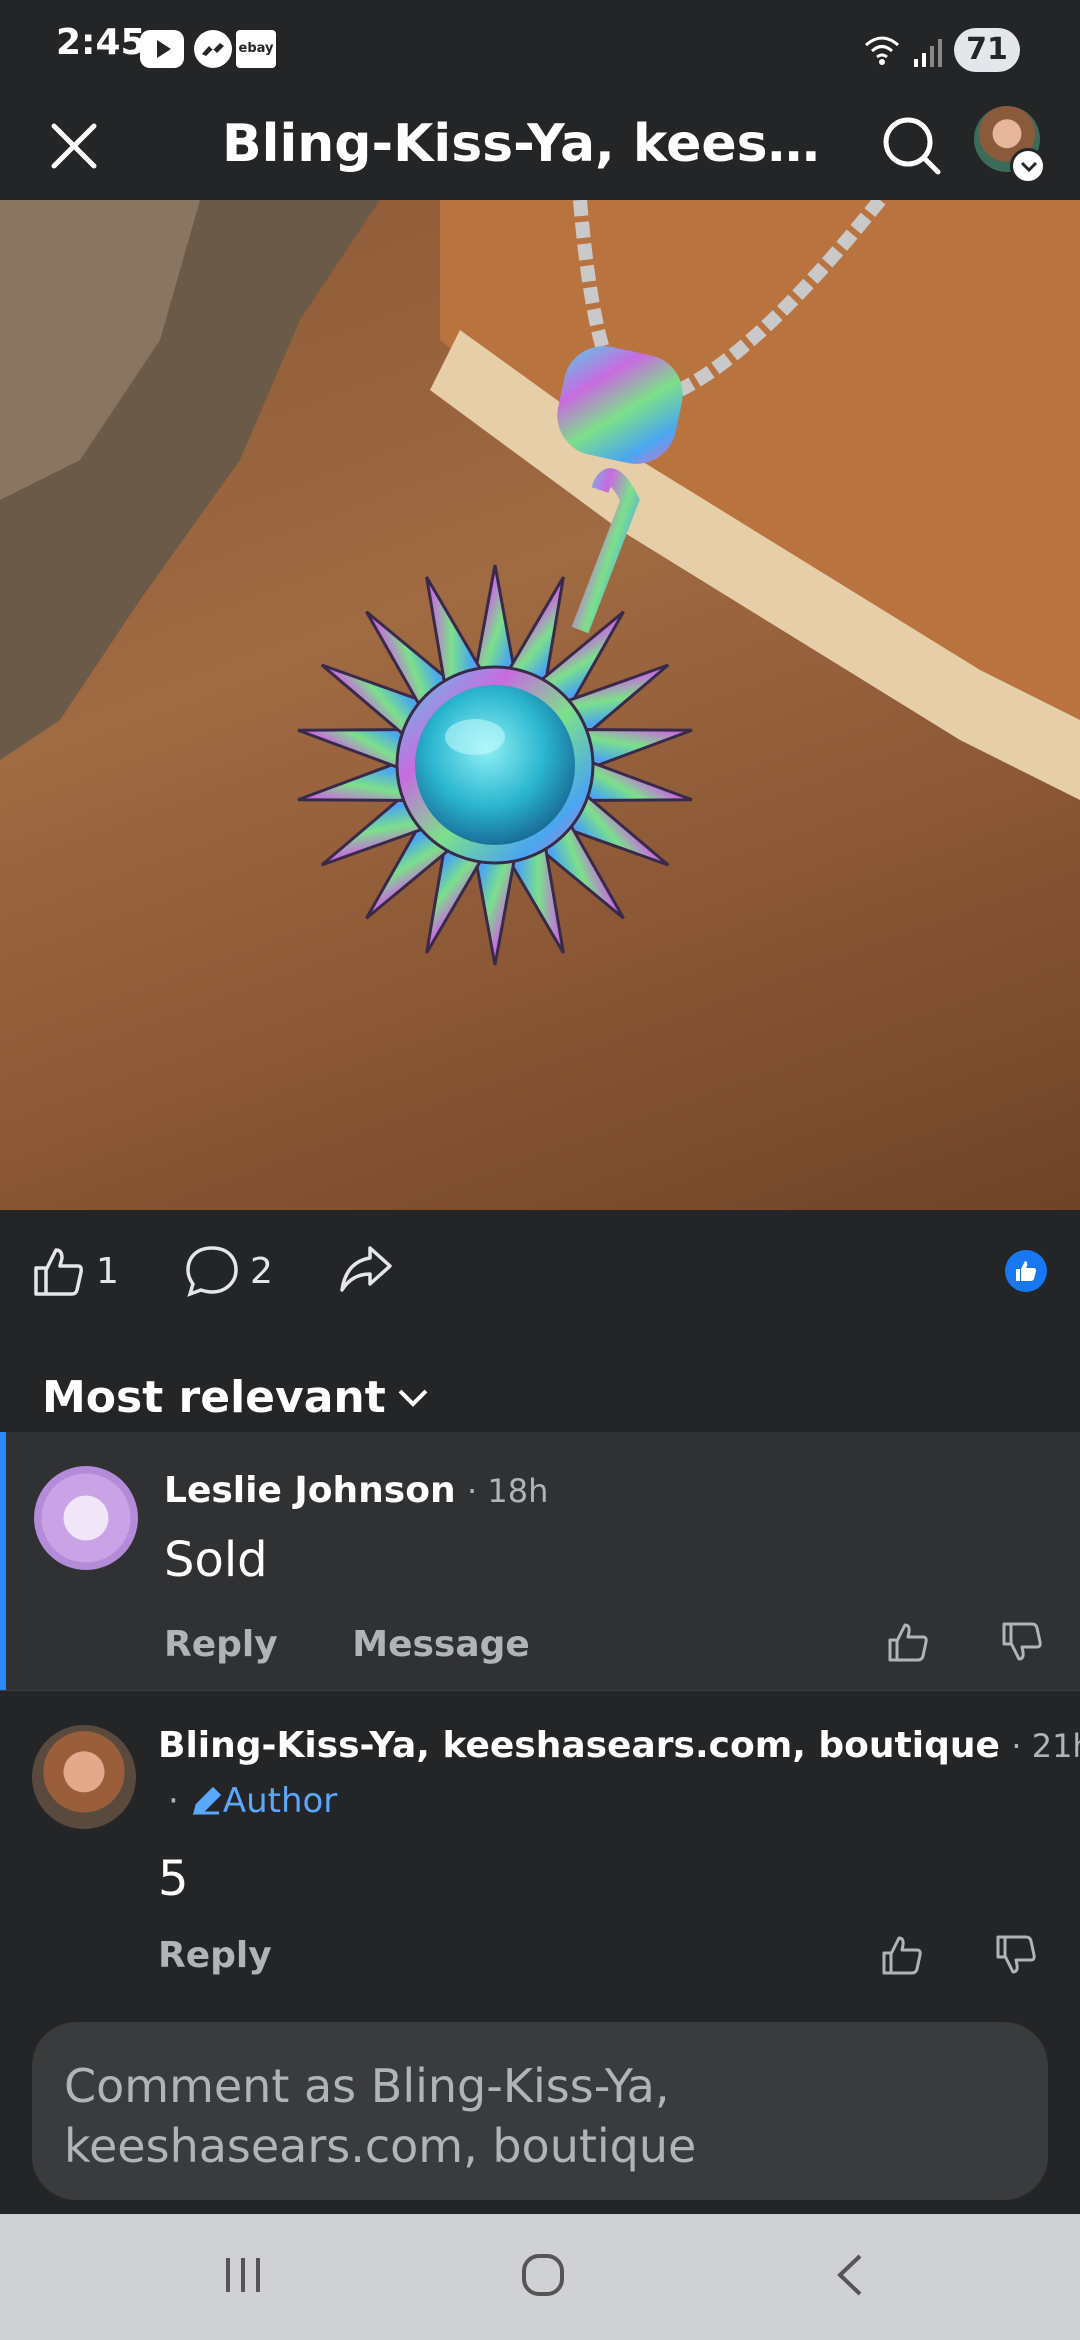  Describe the element at coordinates (256, 49) in the screenshot. I see `ebay-icon: ebay` at that location.